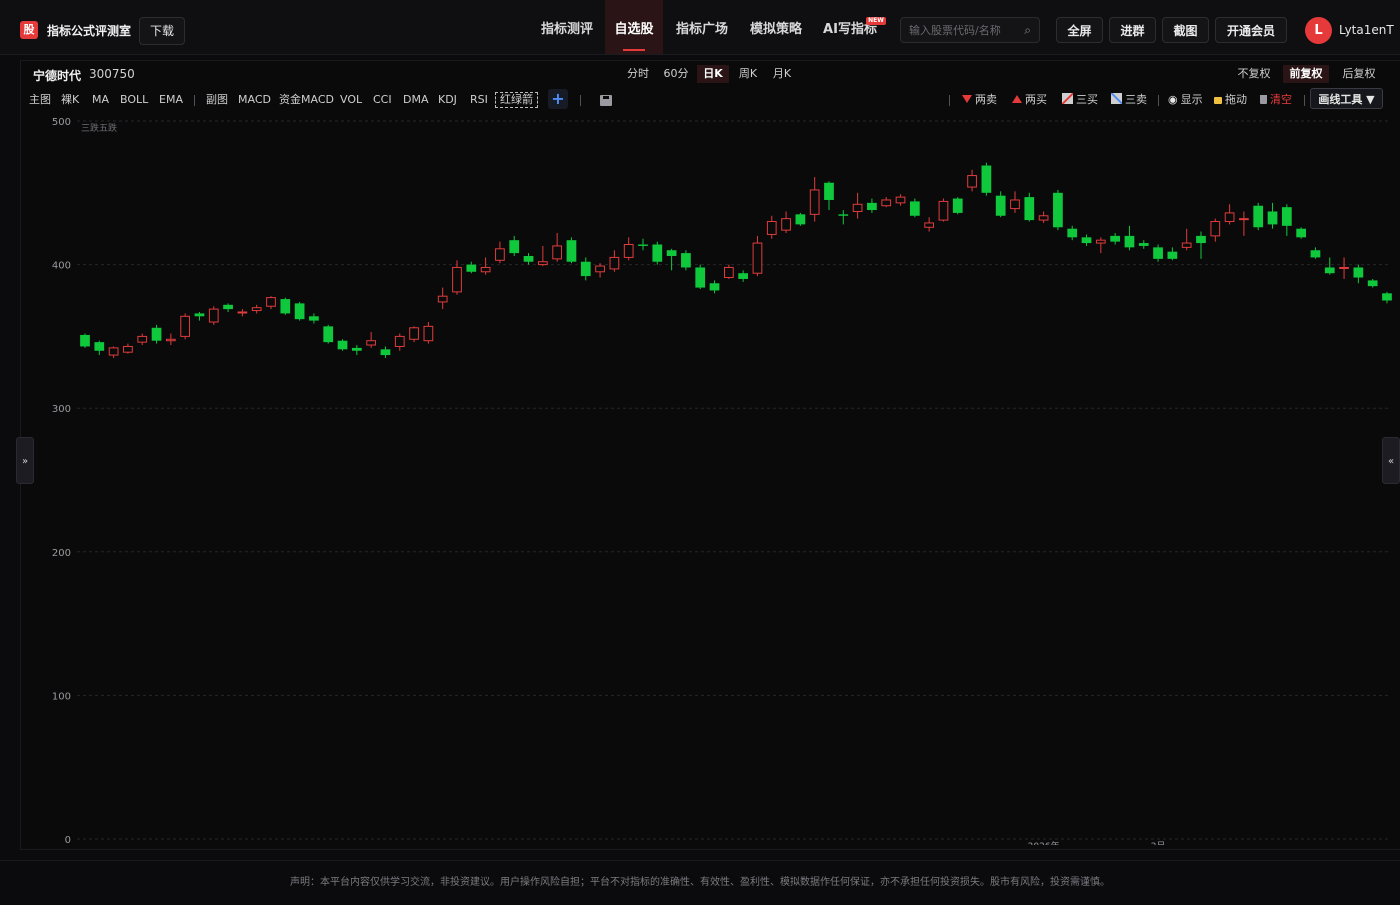 The height and width of the screenshot is (905, 1400). I want to click on indicator-red-green-arrow: 红绿箭, so click(516, 100).